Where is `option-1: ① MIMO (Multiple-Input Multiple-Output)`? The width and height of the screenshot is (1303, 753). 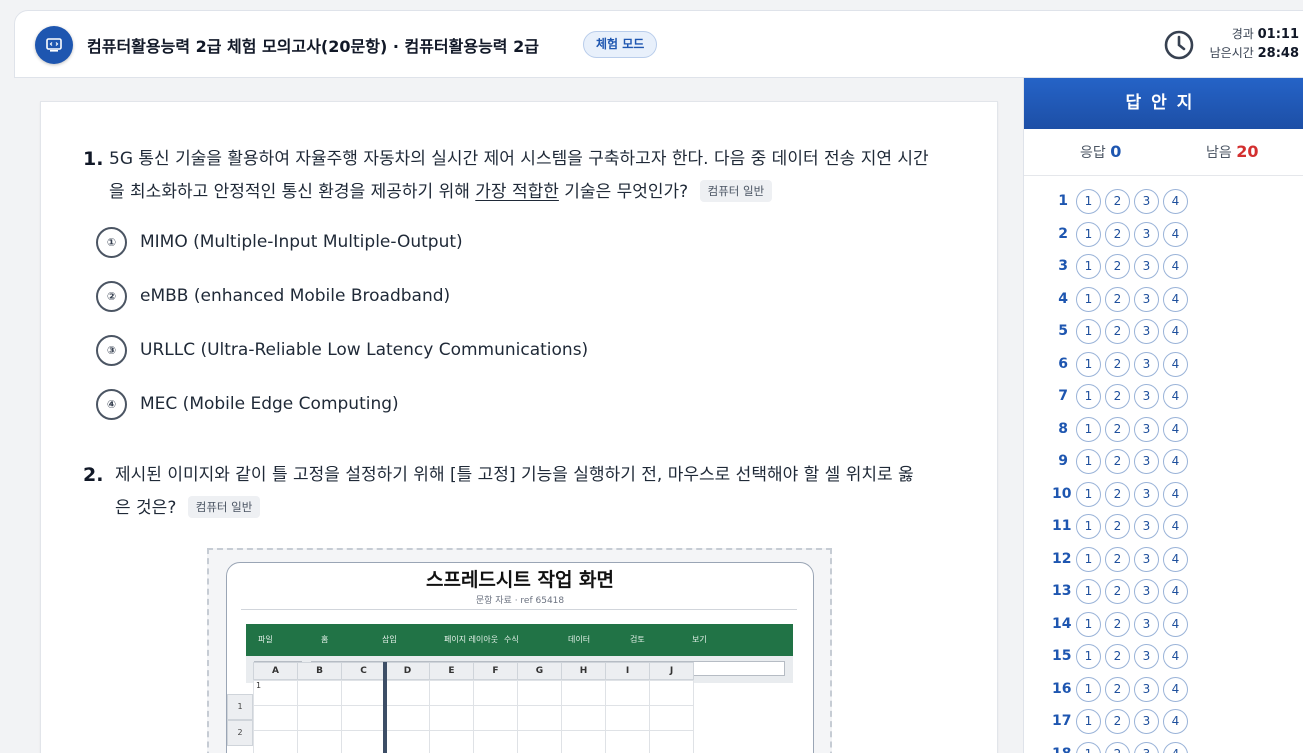 option-1: ① MIMO (Multiple-Input Multiple-Output) is located at coordinates (279, 242).